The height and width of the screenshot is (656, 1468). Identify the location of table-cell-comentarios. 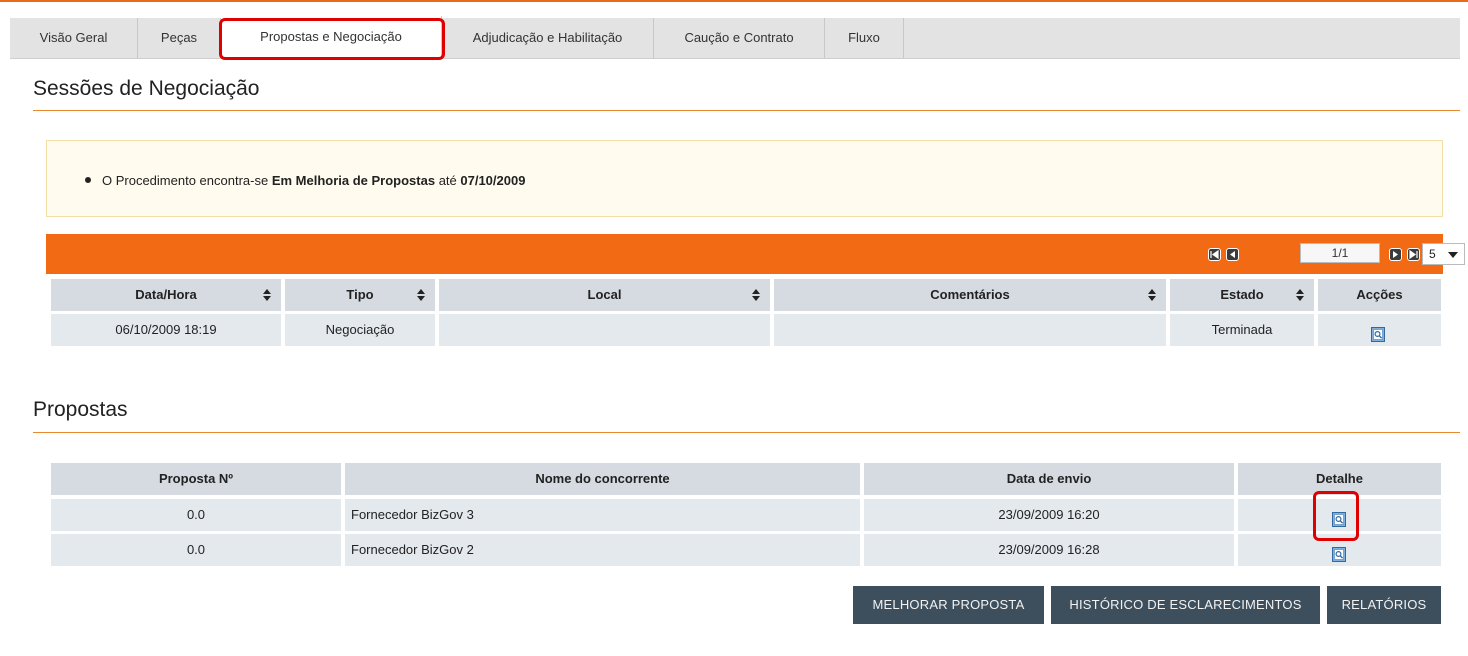
(970, 330).